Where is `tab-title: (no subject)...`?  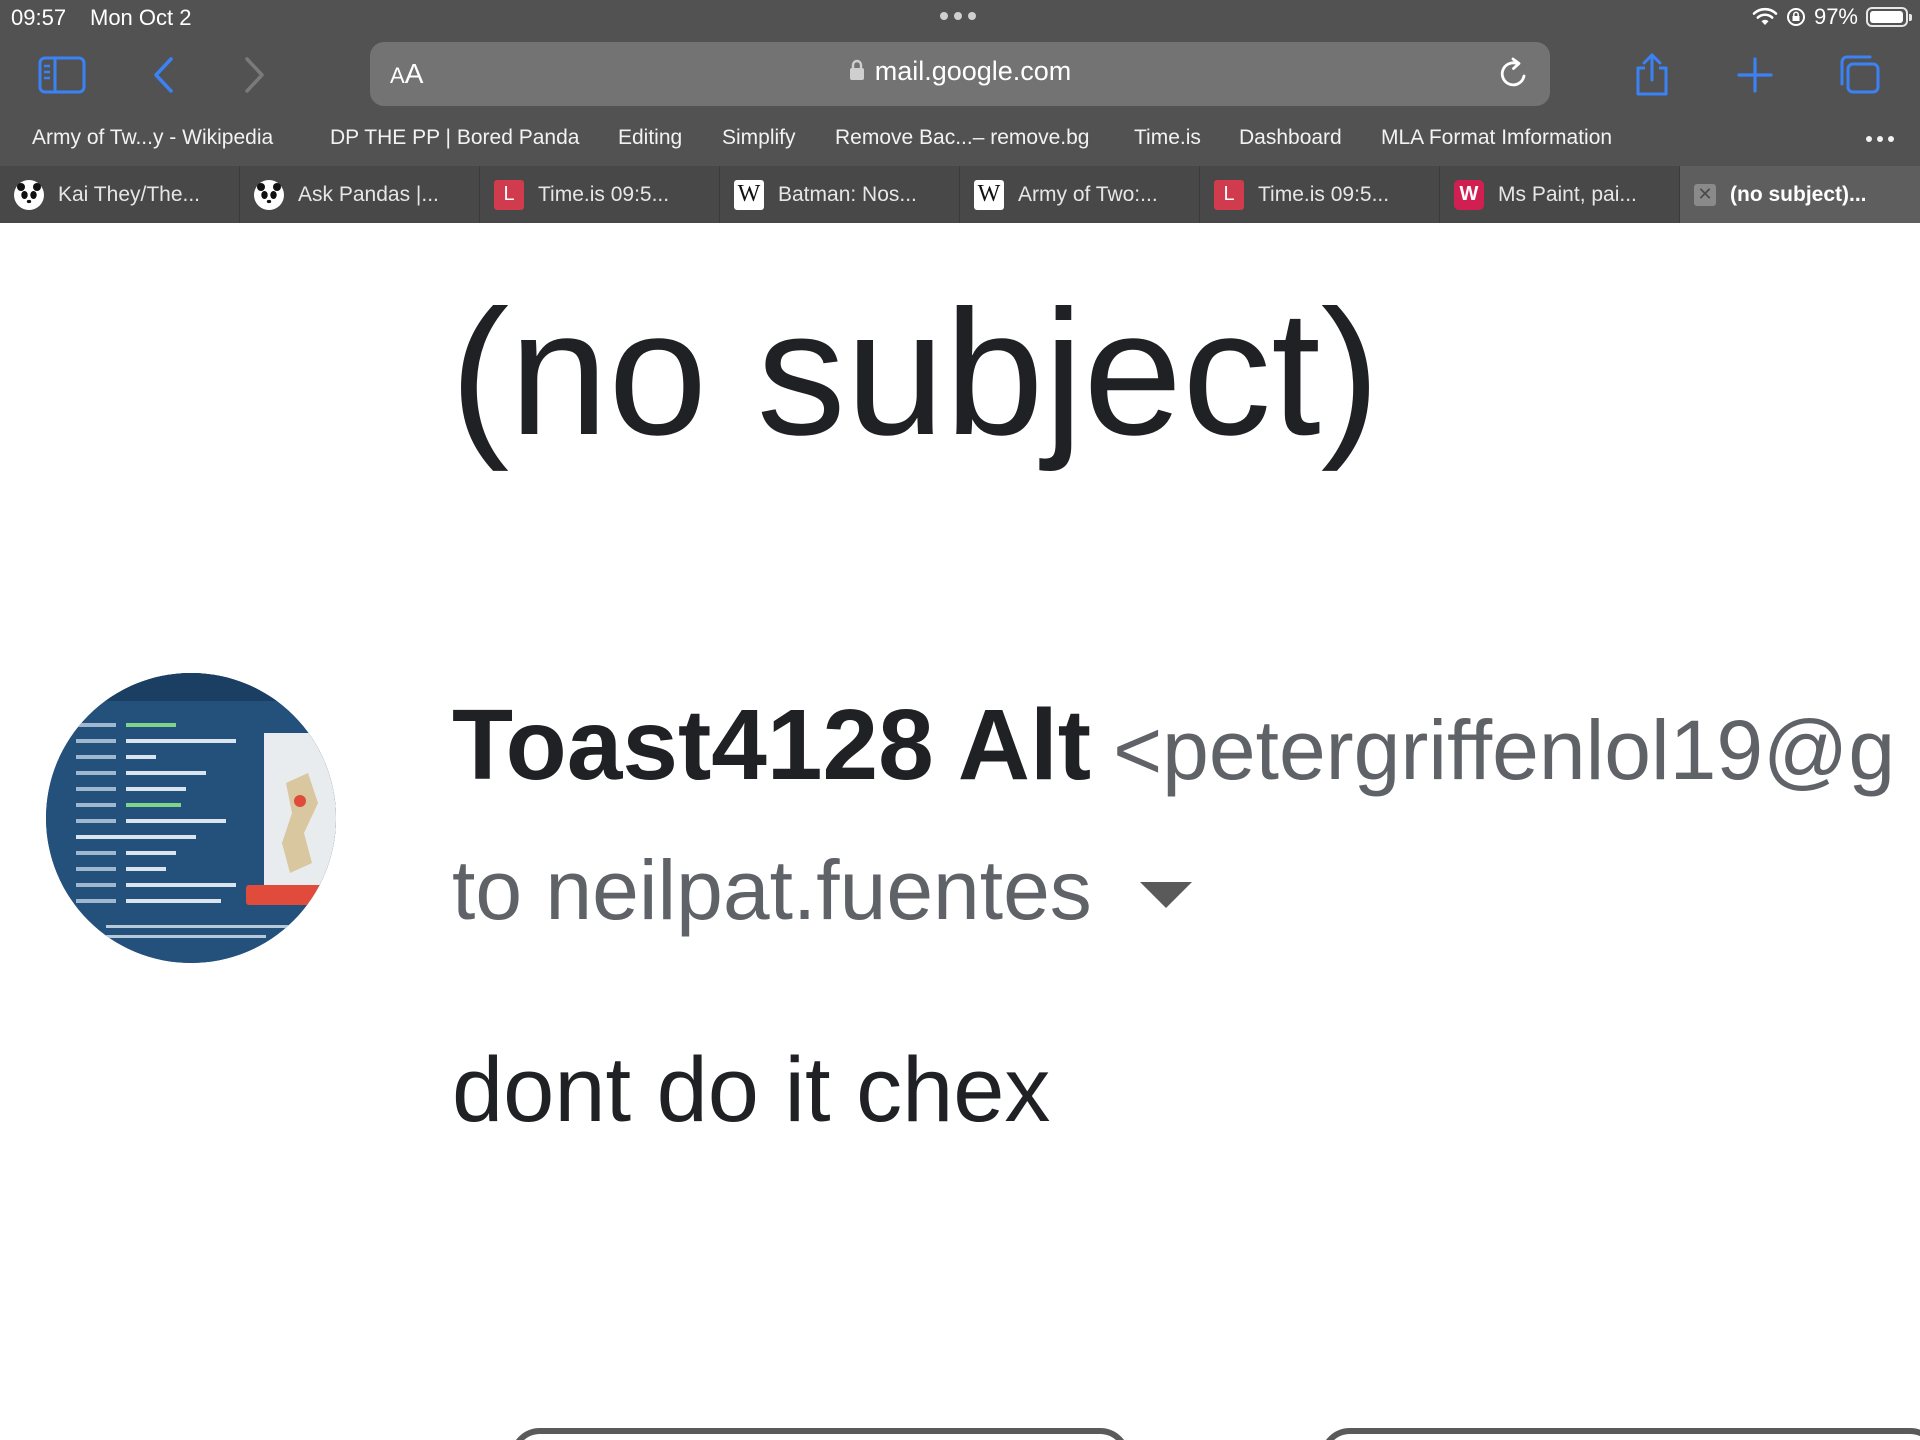
tab-title: (no subject)... is located at coordinates (1798, 194).